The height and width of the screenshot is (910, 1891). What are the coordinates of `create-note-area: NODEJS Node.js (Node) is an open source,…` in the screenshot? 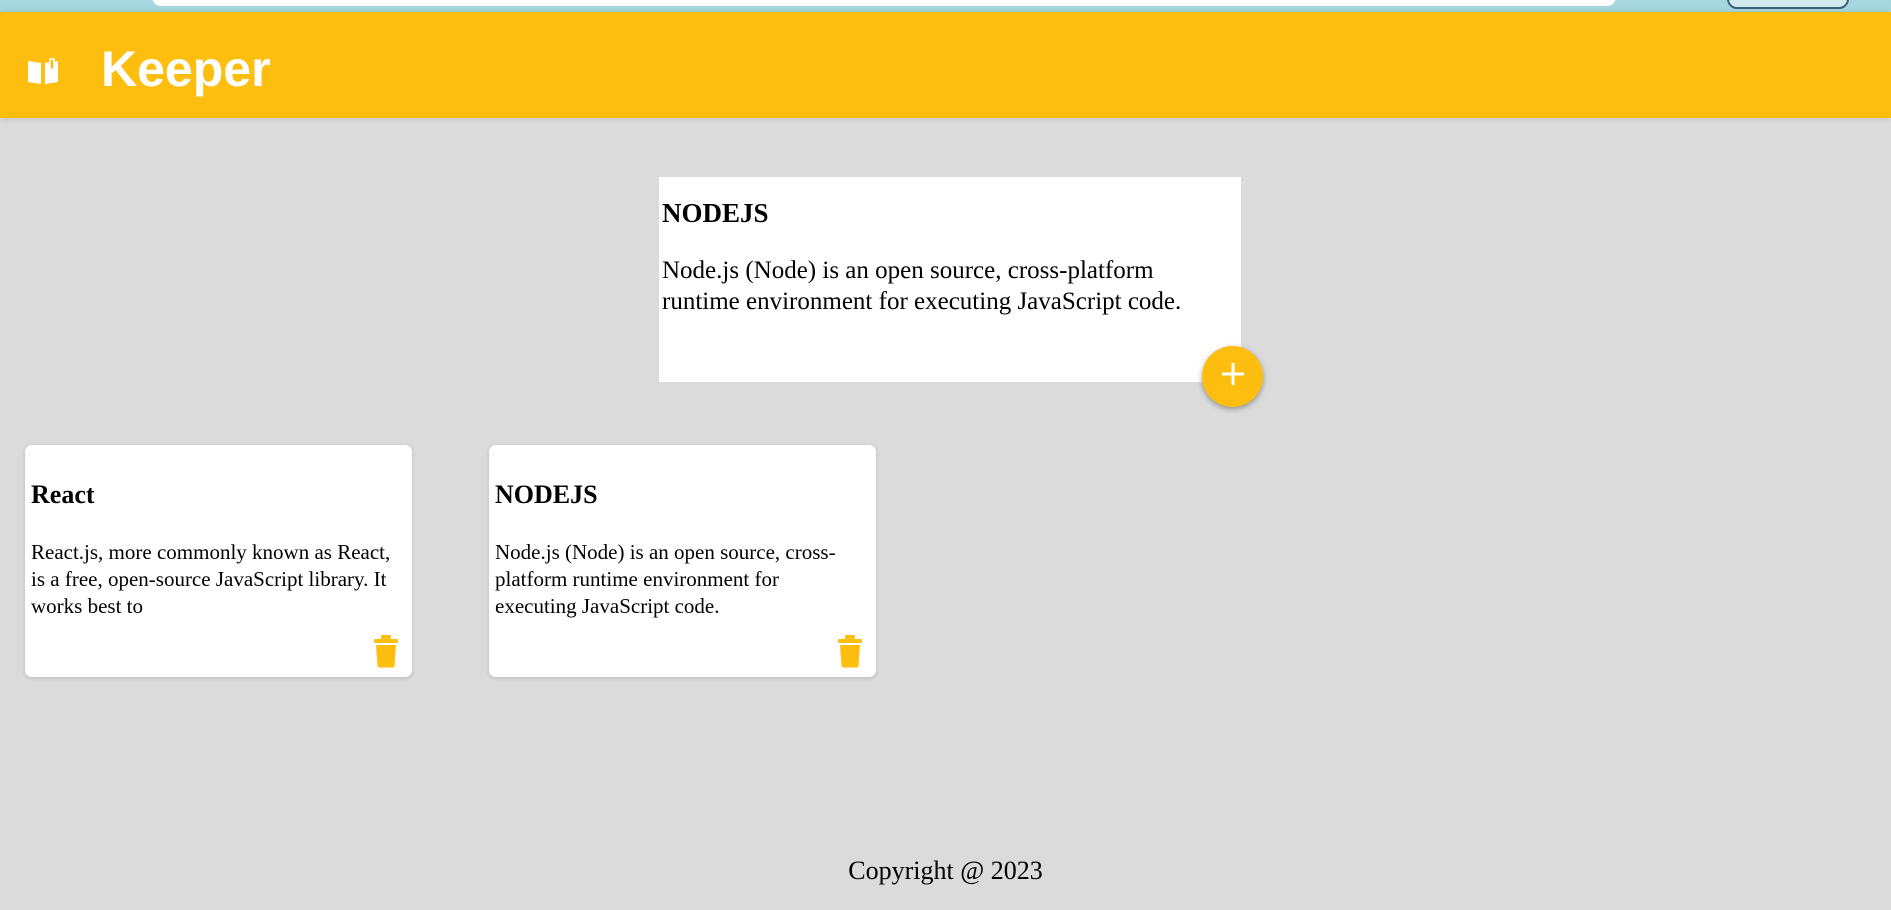 It's located at (950, 279).